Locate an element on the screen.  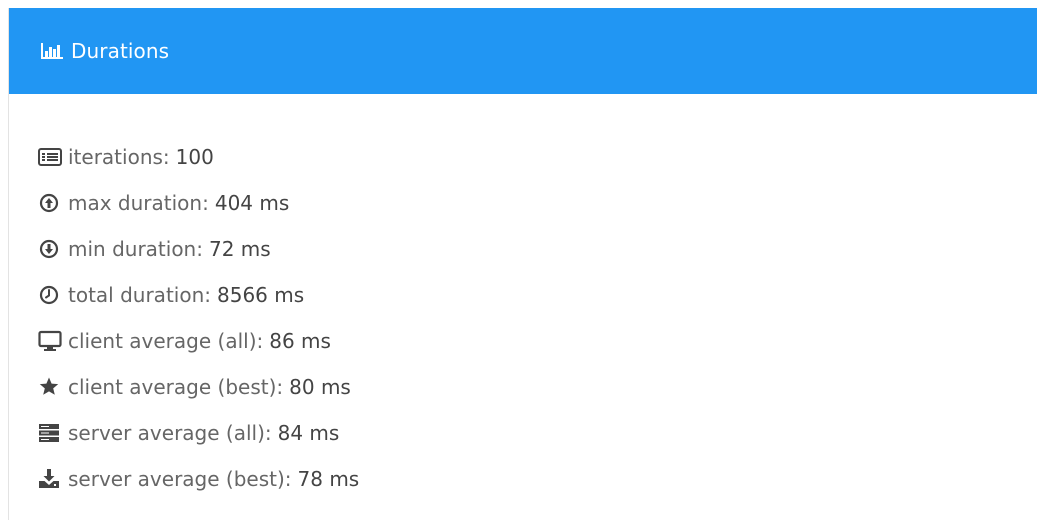
download-icon is located at coordinates (50, 479).